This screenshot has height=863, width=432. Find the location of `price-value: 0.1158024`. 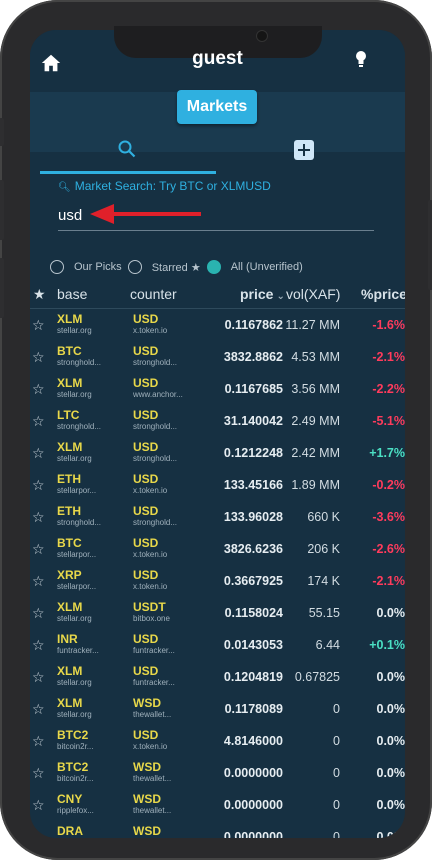

price-value: 0.1158024 is located at coordinates (253, 613).